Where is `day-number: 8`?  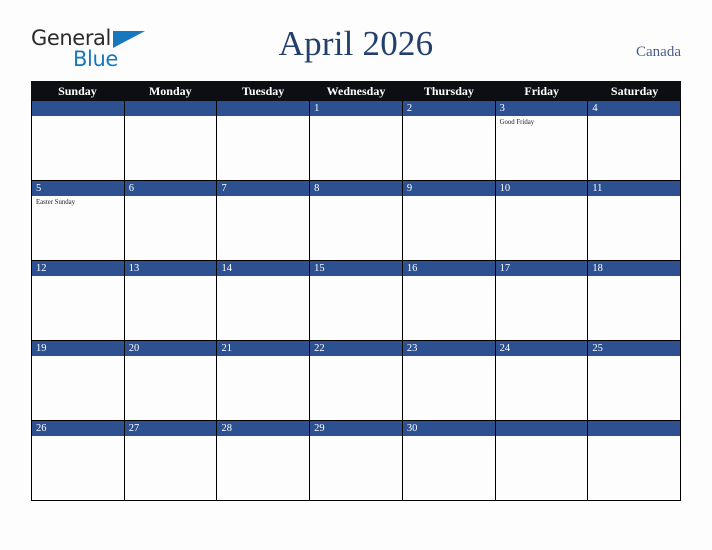 day-number: 8 is located at coordinates (356, 188).